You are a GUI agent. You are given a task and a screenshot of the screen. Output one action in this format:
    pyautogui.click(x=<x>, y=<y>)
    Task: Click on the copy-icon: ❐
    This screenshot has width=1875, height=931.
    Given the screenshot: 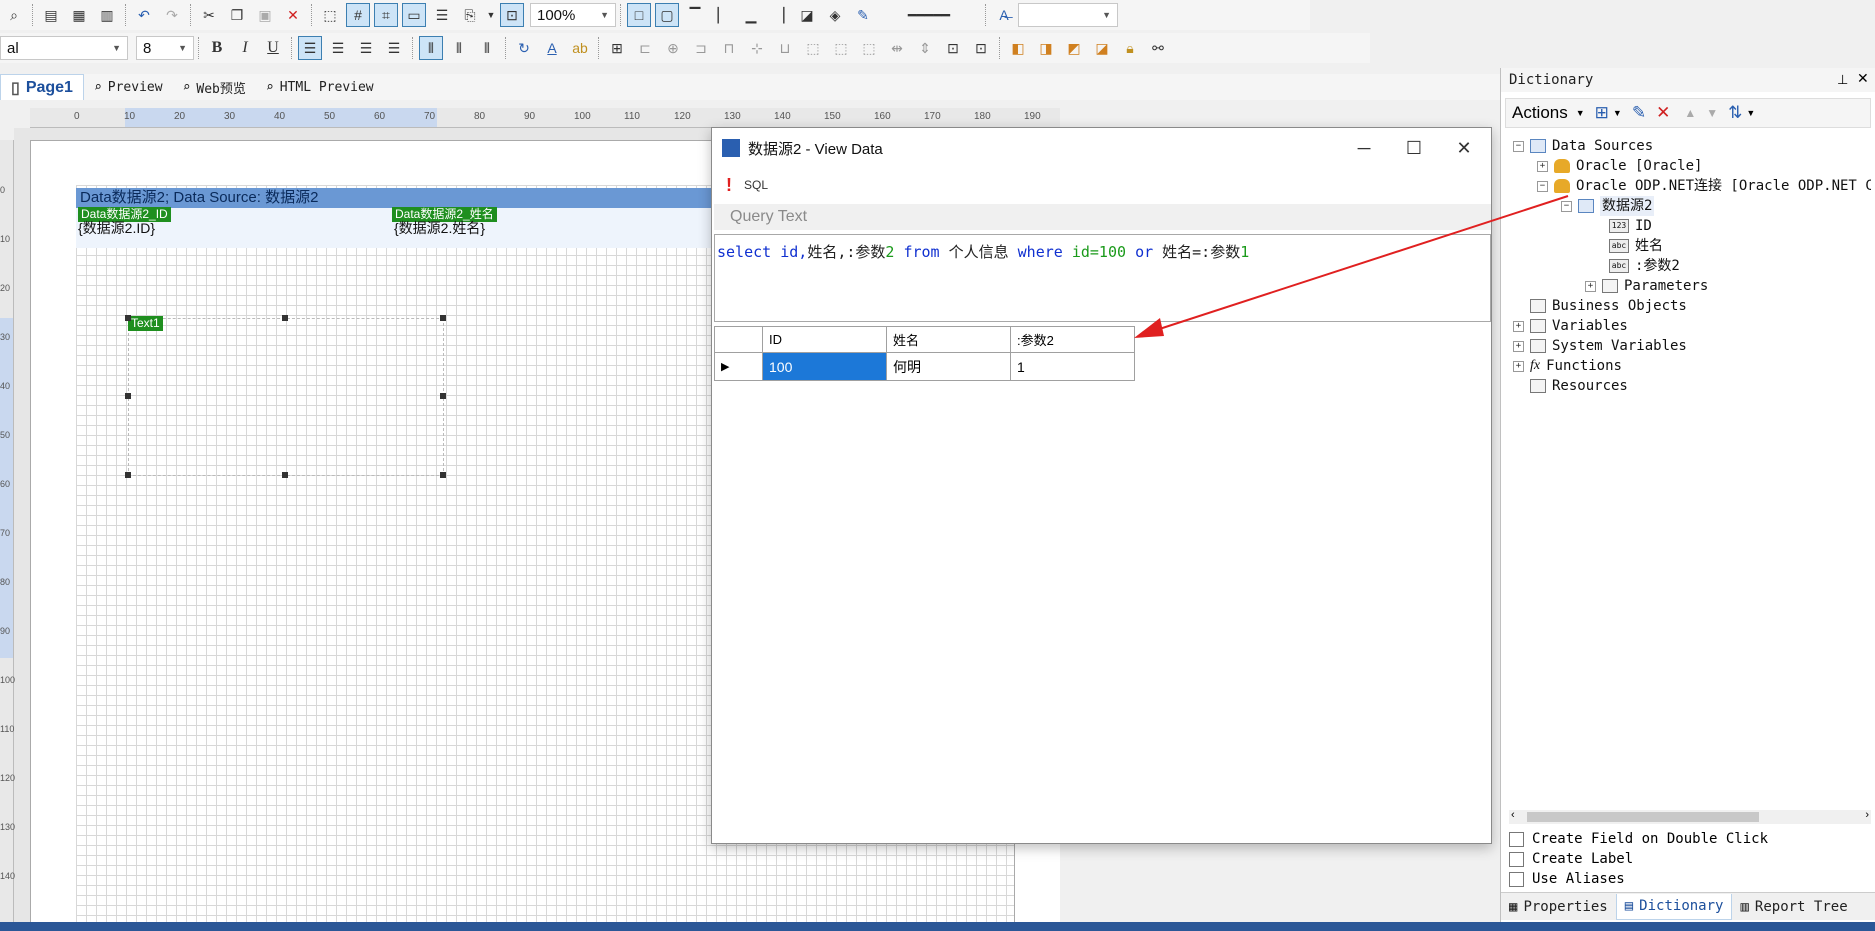 What is the action you would take?
    pyautogui.click(x=237, y=15)
    